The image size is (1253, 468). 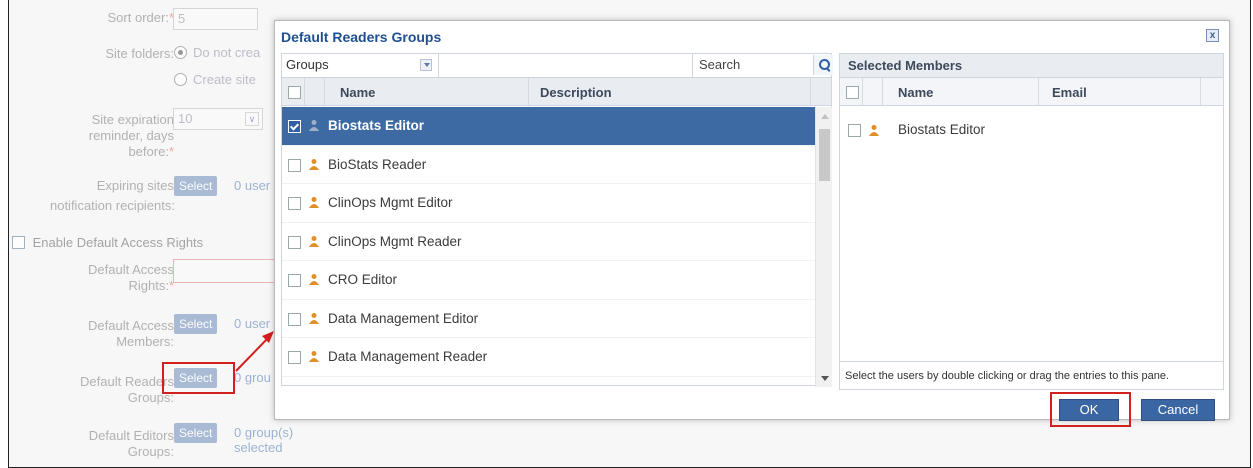 What do you see at coordinates (576, 92) in the screenshot?
I see `column-description: Description` at bounding box center [576, 92].